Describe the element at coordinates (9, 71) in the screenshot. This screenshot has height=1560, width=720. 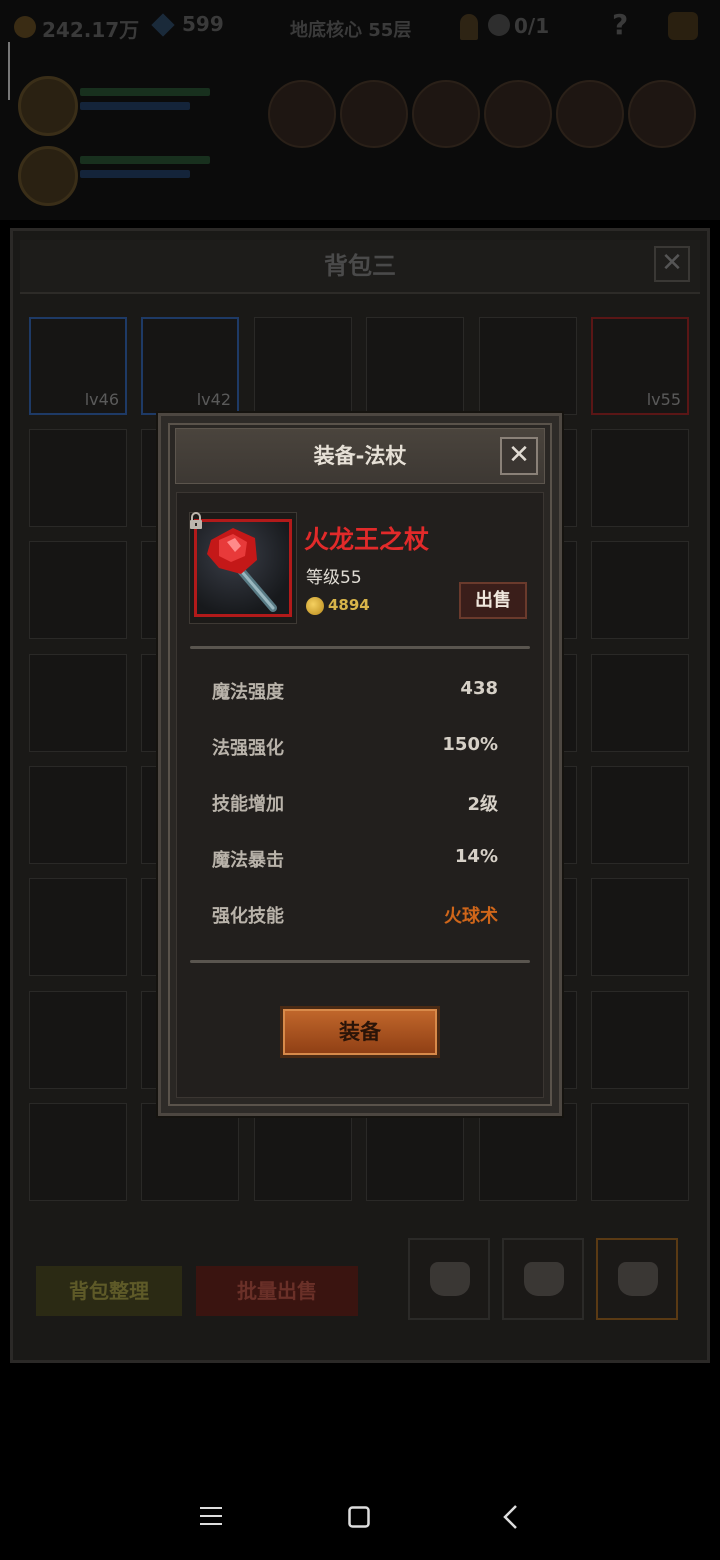
I see `text-cursor` at that location.